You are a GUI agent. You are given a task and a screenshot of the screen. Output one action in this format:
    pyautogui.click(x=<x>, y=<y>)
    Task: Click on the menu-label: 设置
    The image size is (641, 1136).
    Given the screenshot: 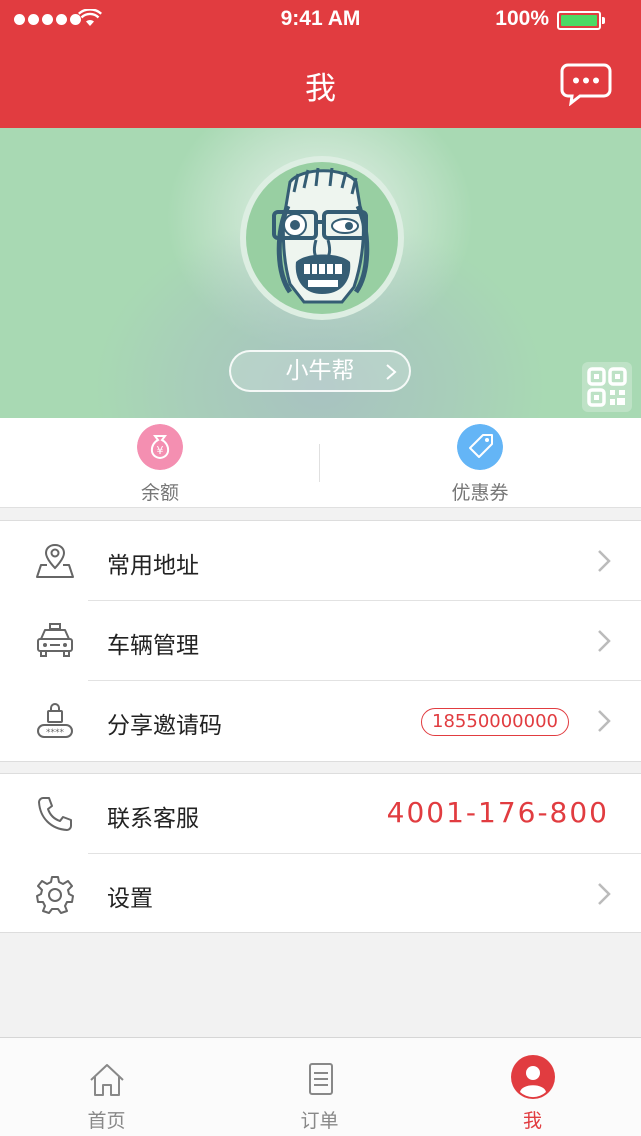 What is the action you would take?
    pyautogui.click(x=130, y=899)
    